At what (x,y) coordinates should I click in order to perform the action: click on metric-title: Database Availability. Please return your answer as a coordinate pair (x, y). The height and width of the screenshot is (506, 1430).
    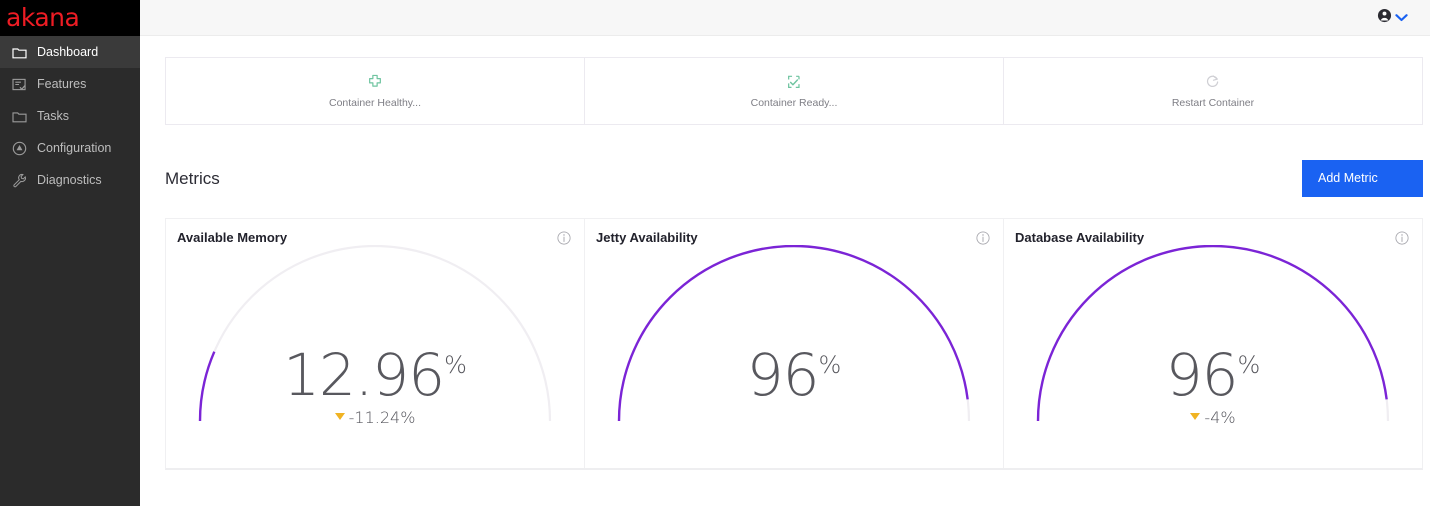
    Looking at the image, I should click on (1080, 237).